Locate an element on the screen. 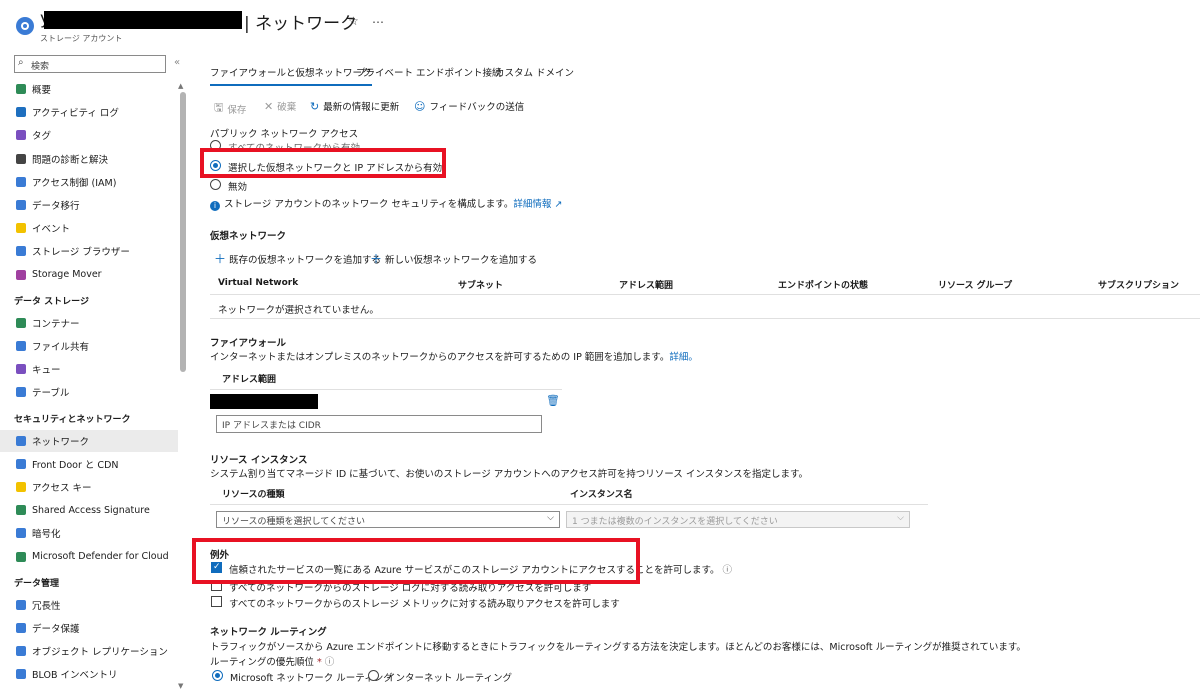  close-icon: ✕ is located at coordinates (269, 106).